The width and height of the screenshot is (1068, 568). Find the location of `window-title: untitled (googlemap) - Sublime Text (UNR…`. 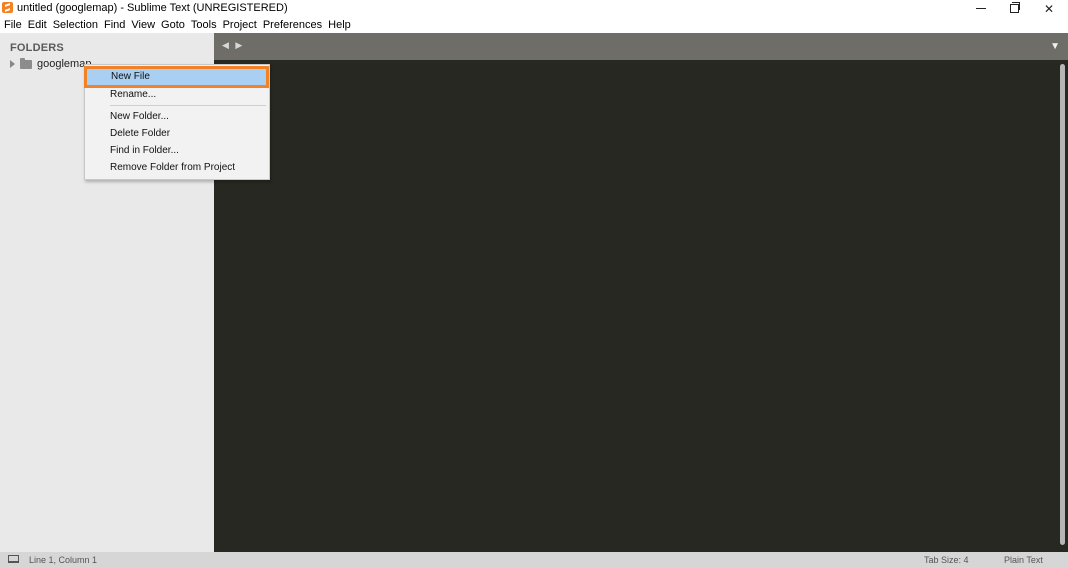

window-title: untitled (googlemap) - Sublime Text (UNR… is located at coordinates (152, 8).